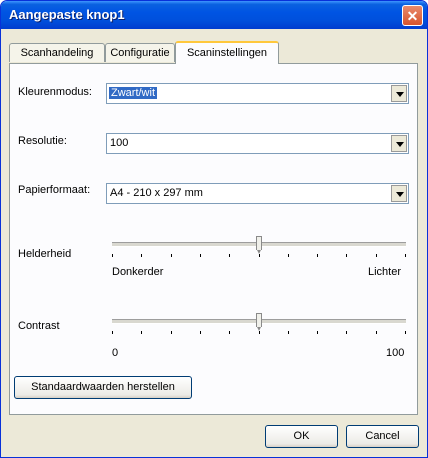 The width and height of the screenshot is (428, 458). I want to click on resolution-label: Resolutie:, so click(42, 141).